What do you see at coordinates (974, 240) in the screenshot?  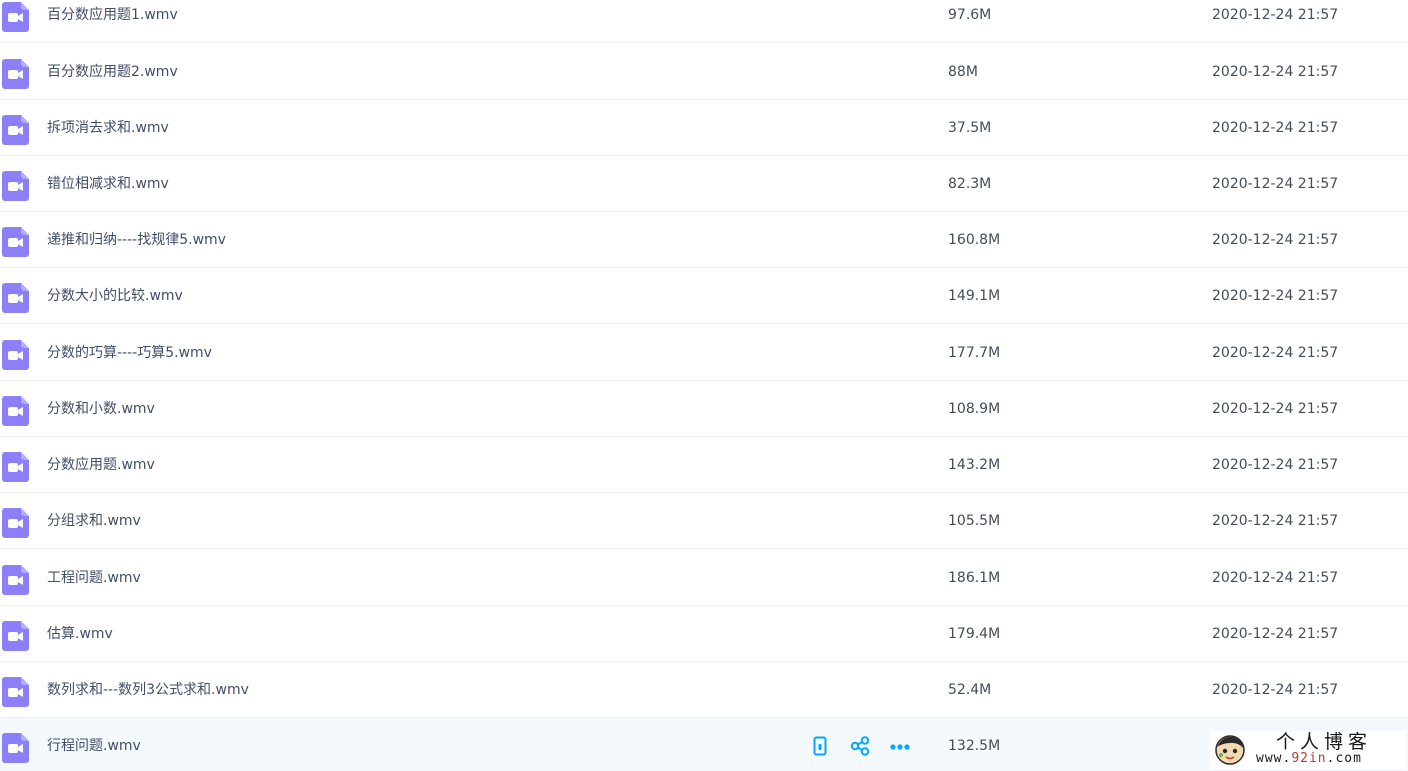 I see `file-size: 160.8M` at bounding box center [974, 240].